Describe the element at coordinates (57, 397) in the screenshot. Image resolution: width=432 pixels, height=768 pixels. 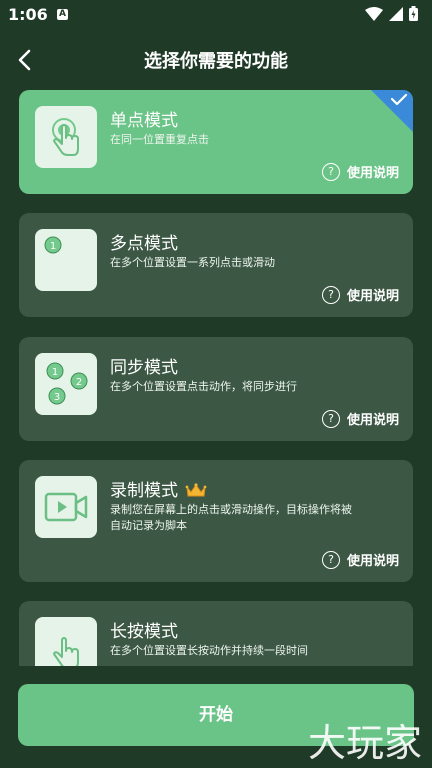
I see `marker-number: 3` at that location.